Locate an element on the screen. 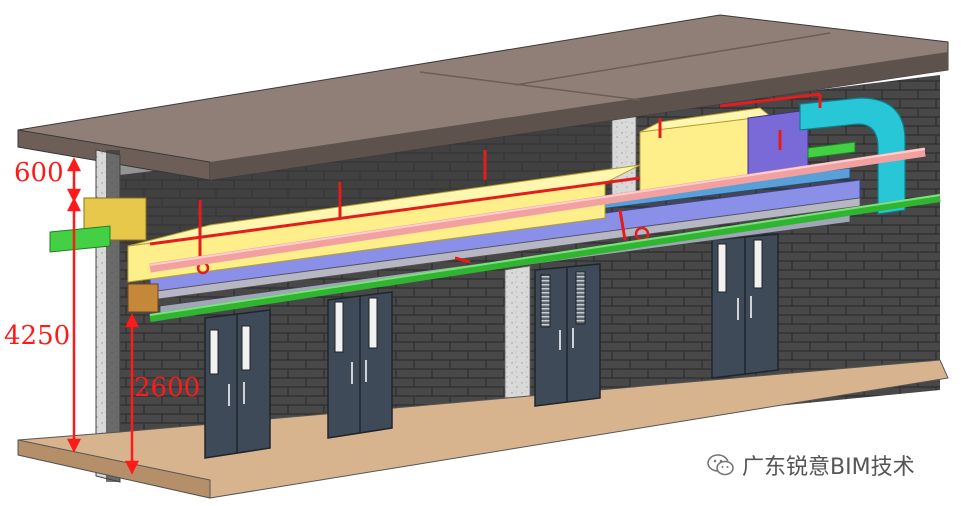 Image resolution: width=966 pixels, height=506 pixels. concrete-column-center is located at coordinates (517, 339).